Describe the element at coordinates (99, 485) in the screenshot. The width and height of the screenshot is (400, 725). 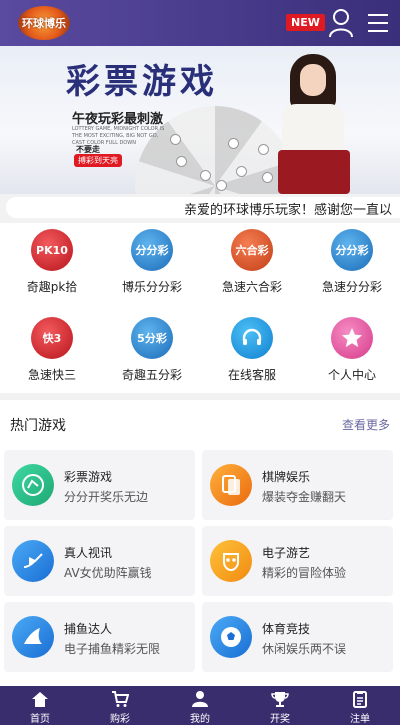
I see `game-card-lottery: 彩票游戏 分分开奖乐无边` at that location.